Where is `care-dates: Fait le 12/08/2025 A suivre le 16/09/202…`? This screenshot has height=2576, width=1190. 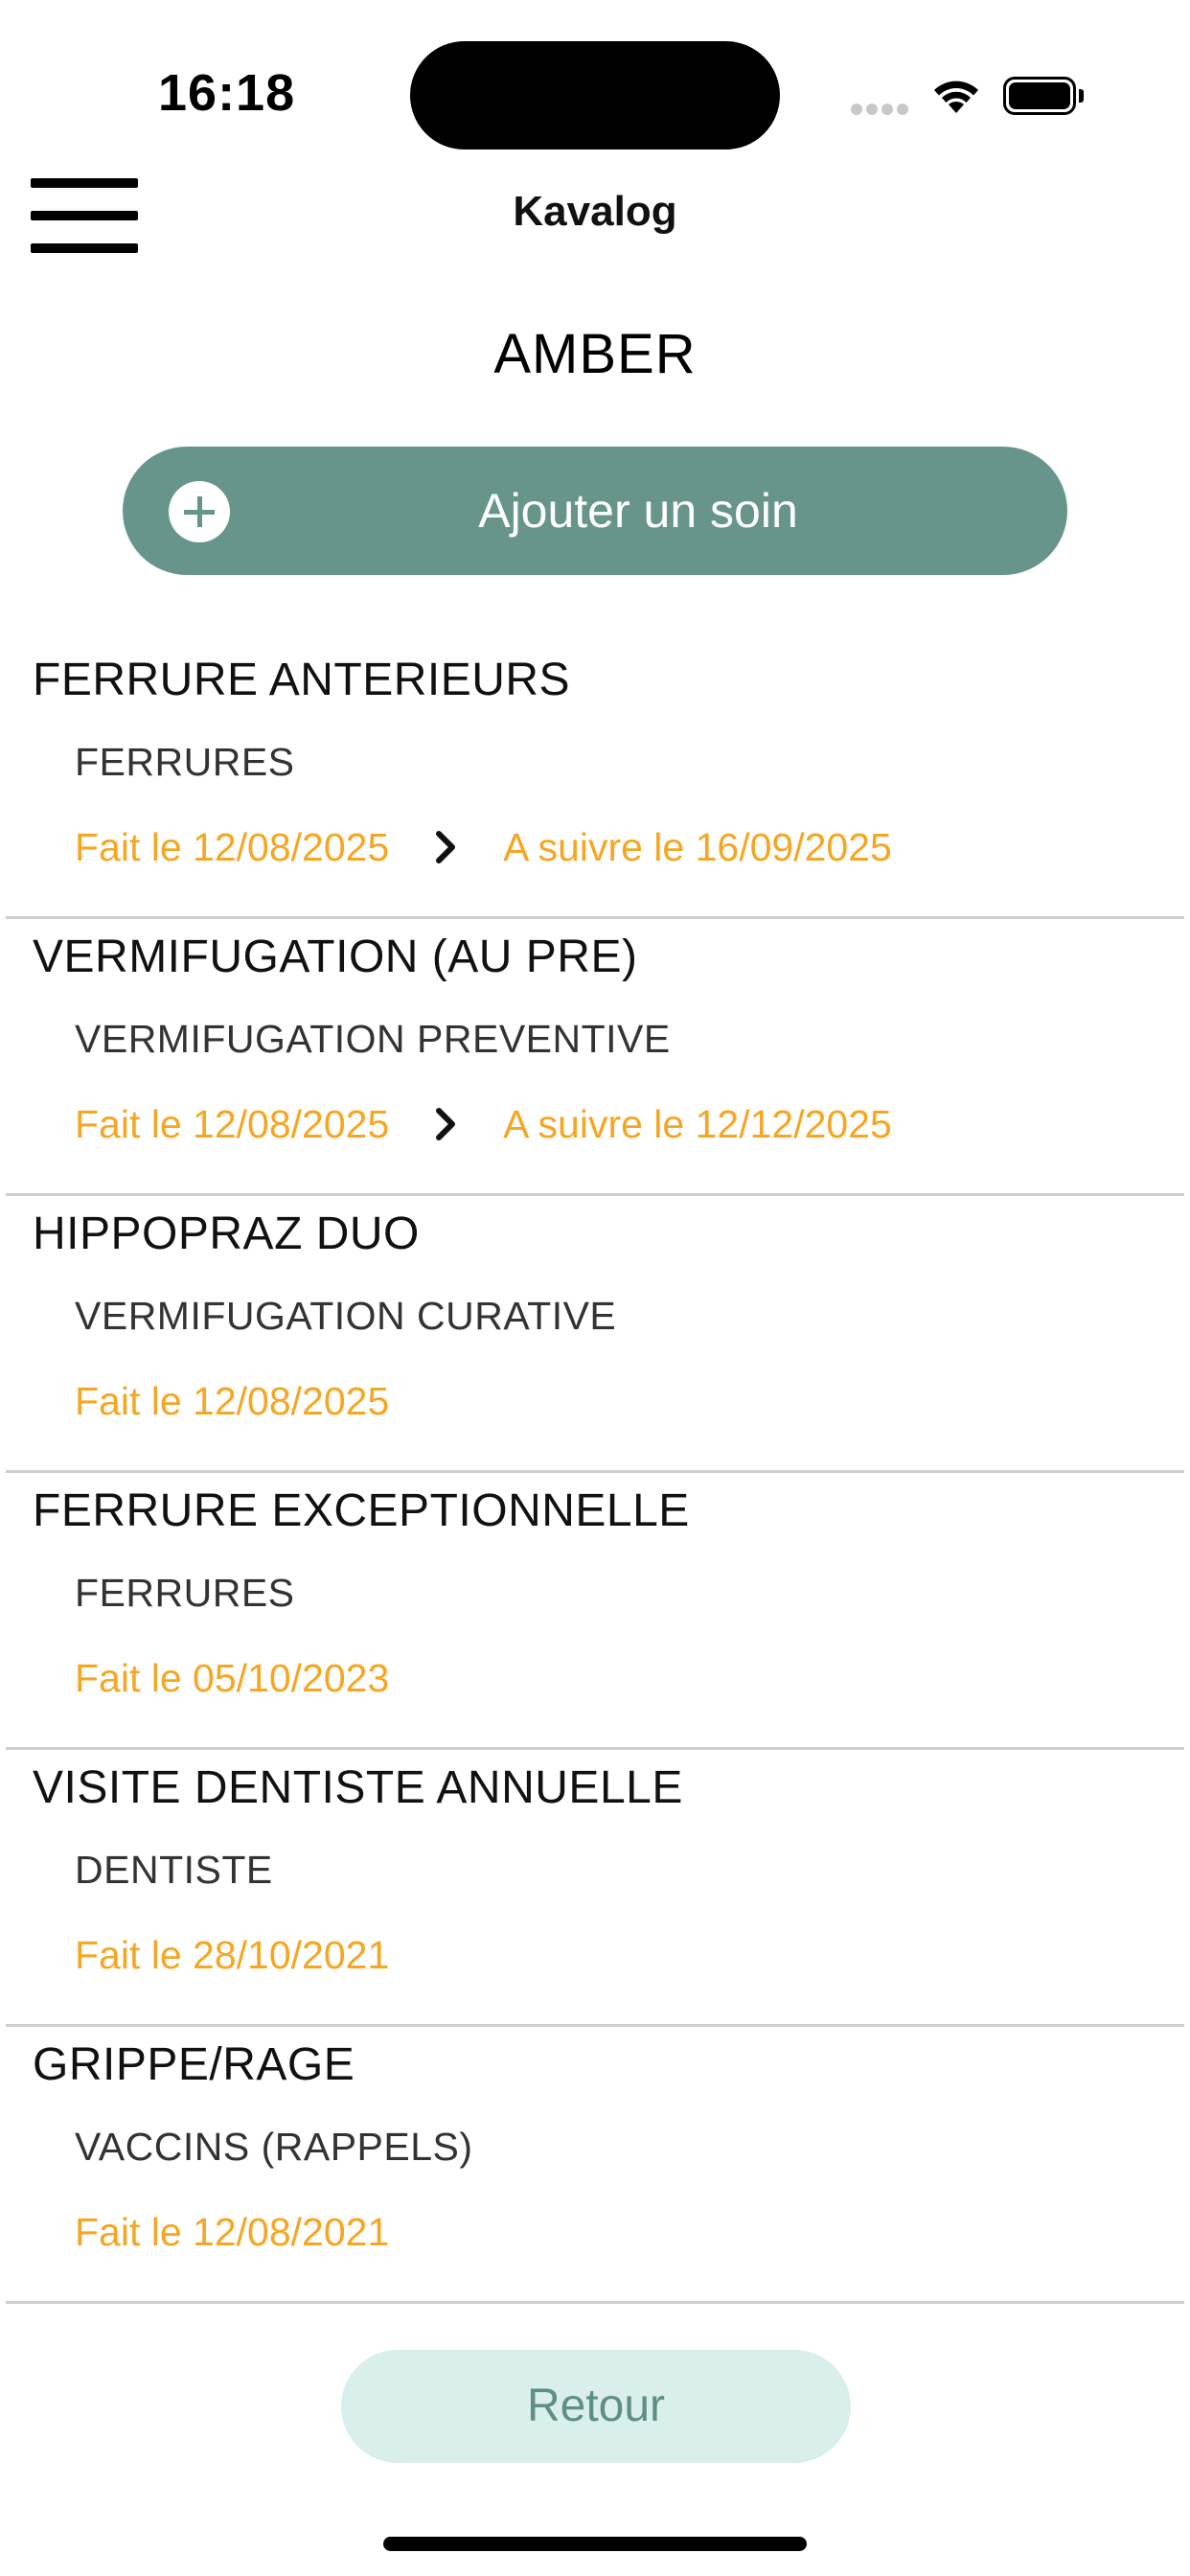
care-dates: Fait le 12/08/2025 A suivre le 16/09/202… is located at coordinates (484, 851).